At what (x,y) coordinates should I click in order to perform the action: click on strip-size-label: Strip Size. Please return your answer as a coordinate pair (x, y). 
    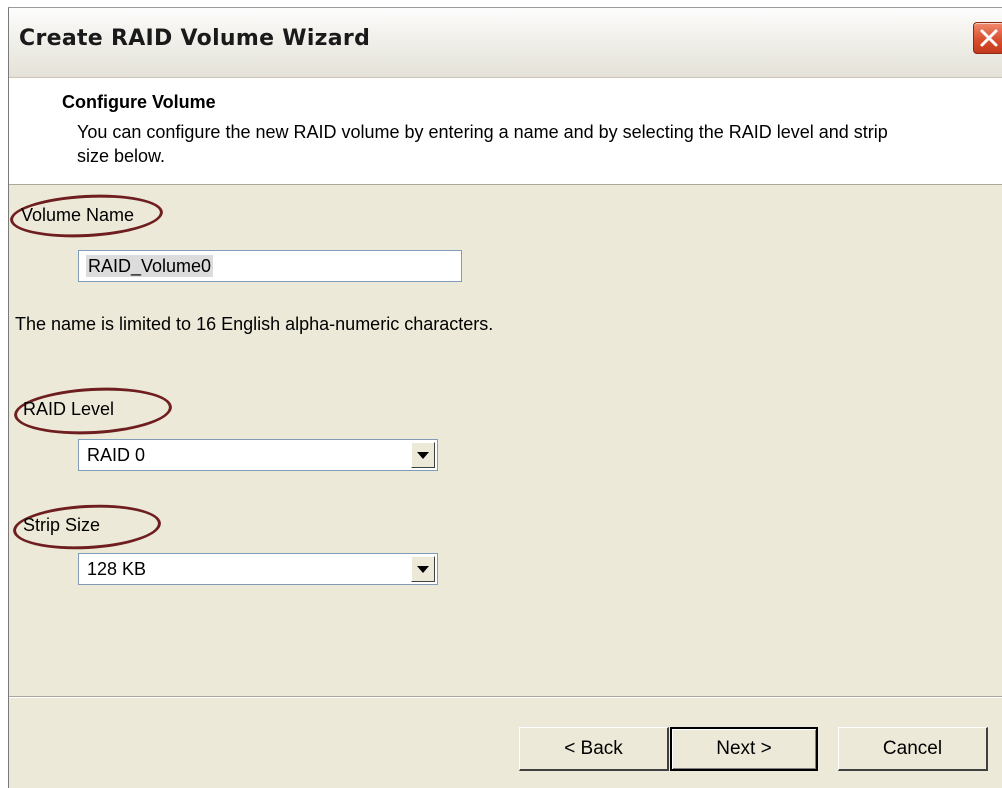
    Looking at the image, I should click on (62, 525).